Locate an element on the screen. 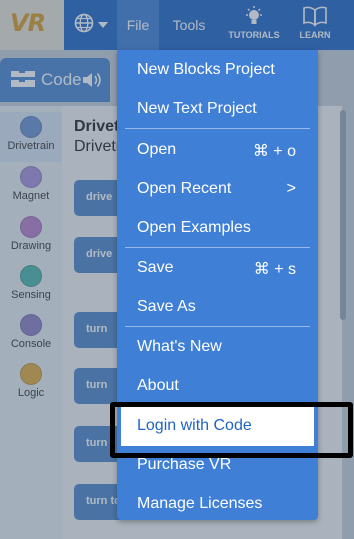  menu-item-new-blocks-project: New Blocks Project is located at coordinates (217, 70).